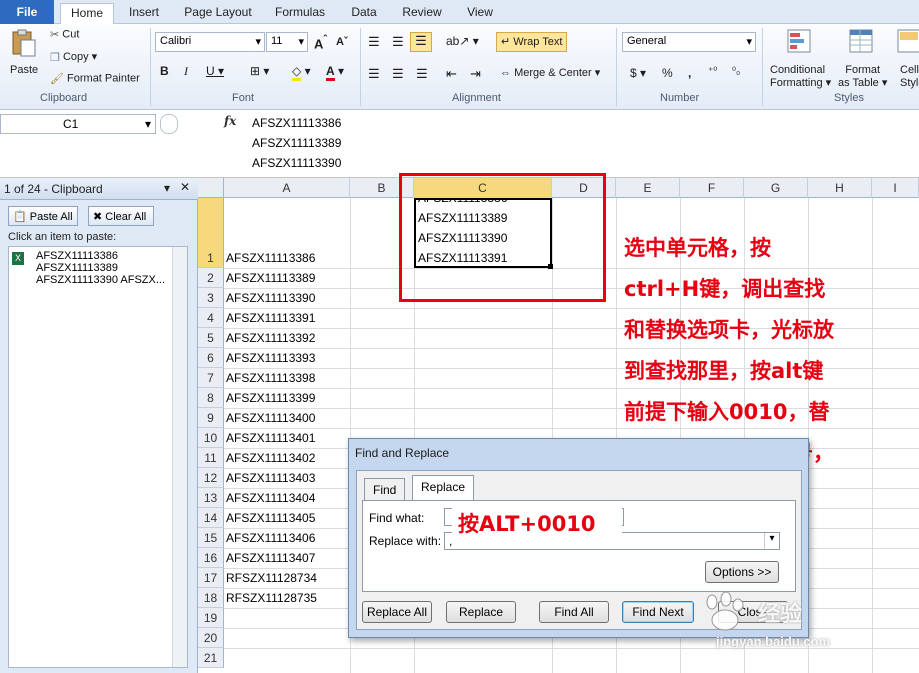 The image size is (919, 673). Describe the element at coordinates (287, 518) in the screenshot. I see `cell-a: AFSZX11113405` at that location.